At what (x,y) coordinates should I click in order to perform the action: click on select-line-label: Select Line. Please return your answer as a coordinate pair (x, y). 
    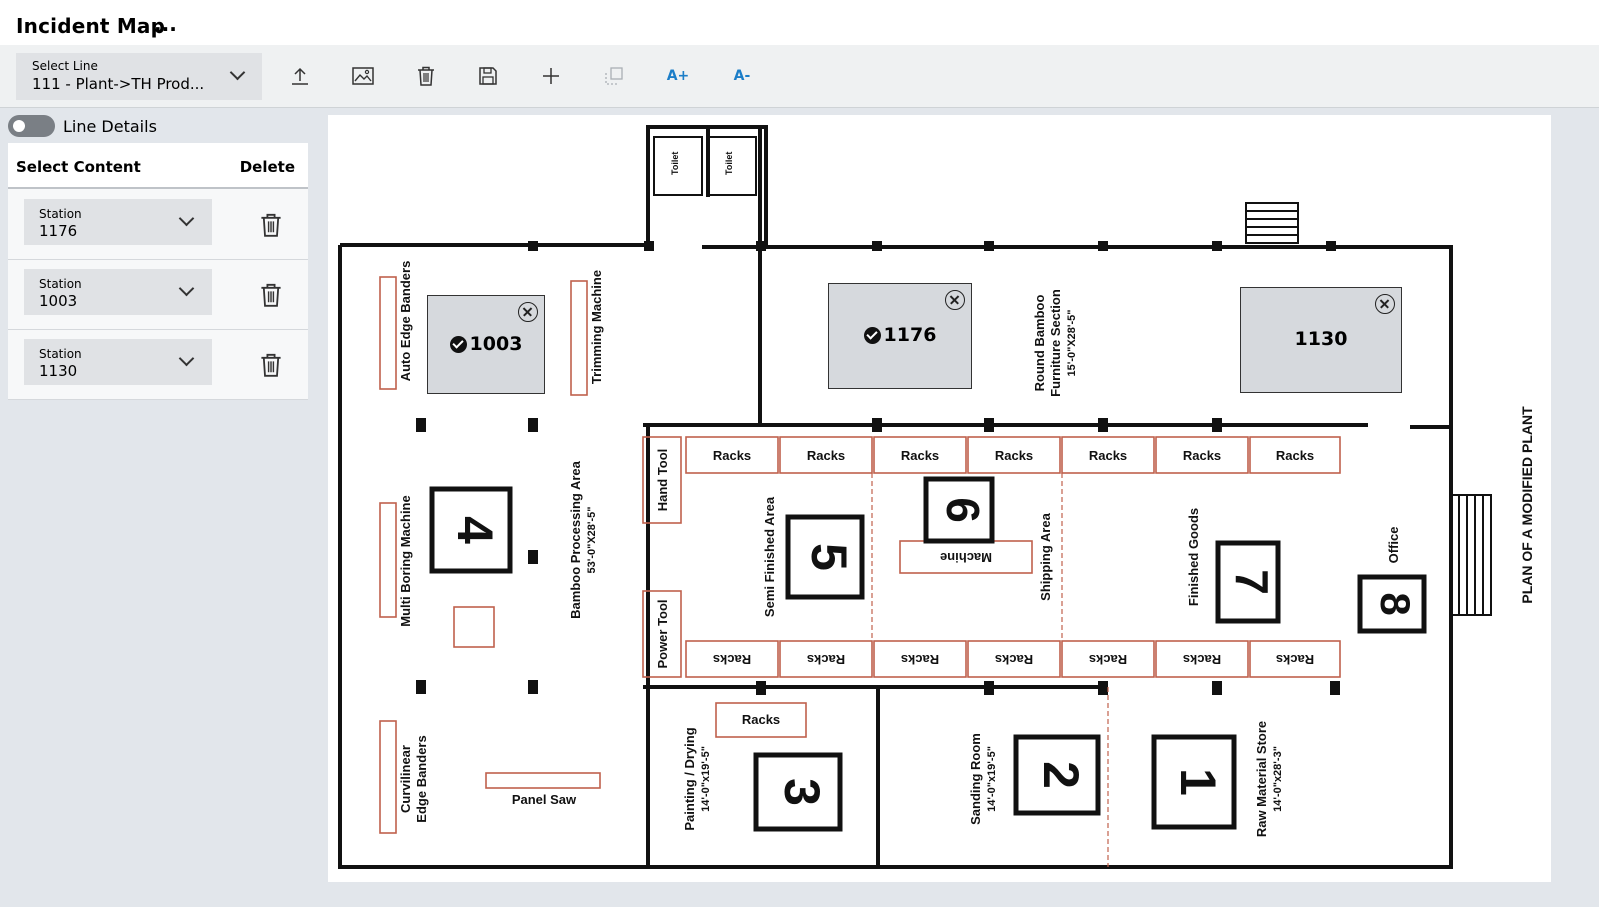
    Looking at the image, I should click on (65, 66).